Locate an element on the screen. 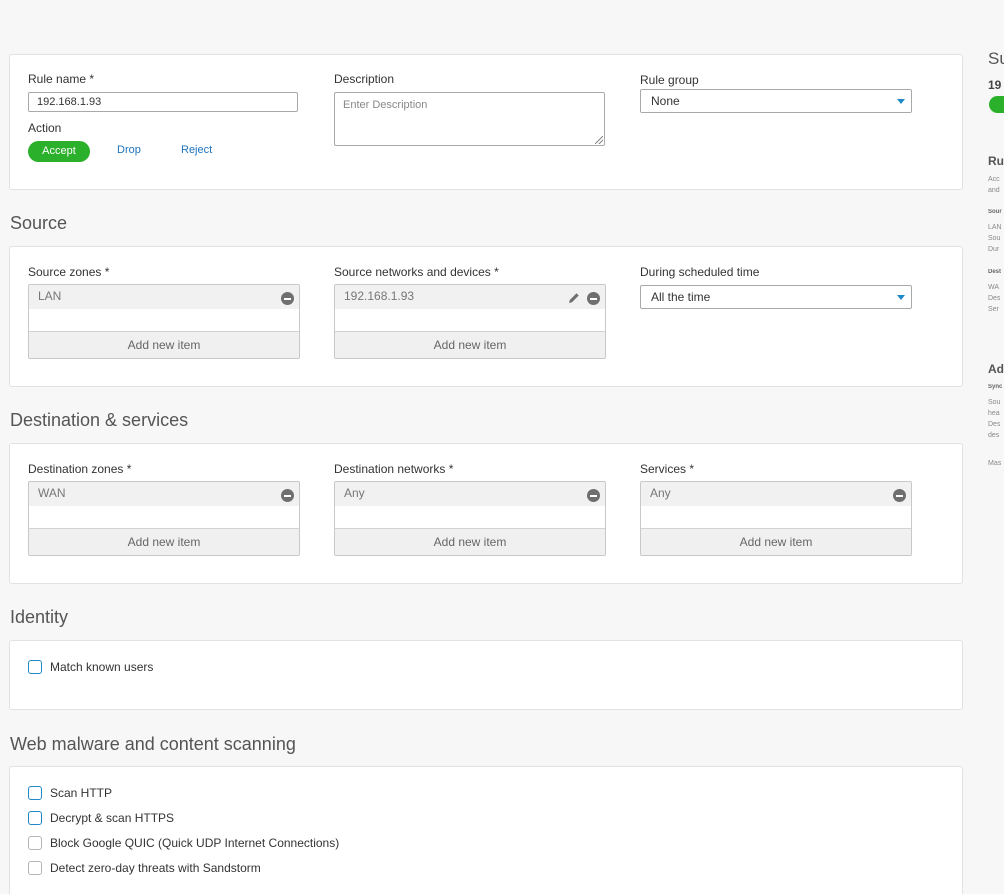 This screenshot has height=894, width=1004. identity-section-title: Identity is located at coordinates (39, 617).